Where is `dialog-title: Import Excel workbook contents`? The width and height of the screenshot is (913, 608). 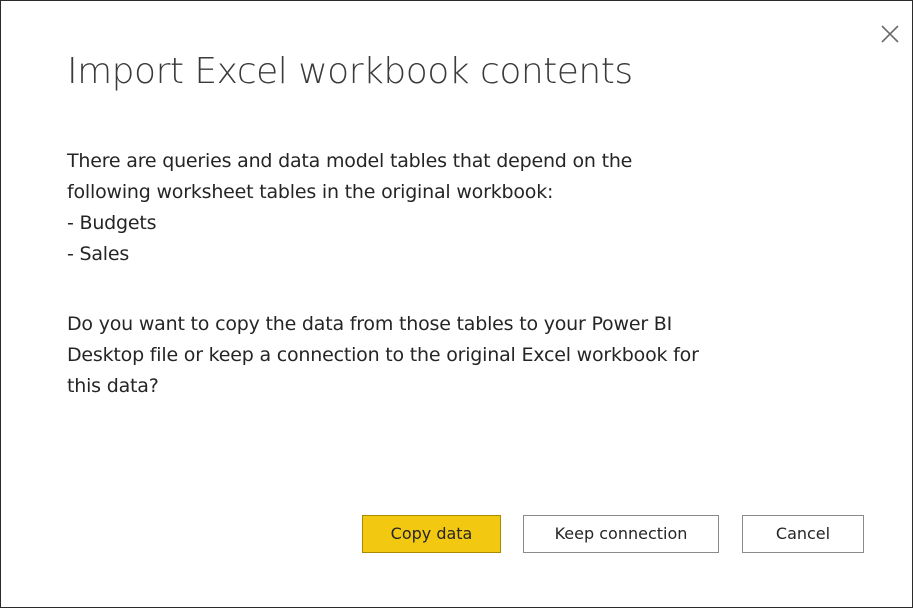 dialog-title: Import Excel workbook contents is located at coordinates (350, 71).